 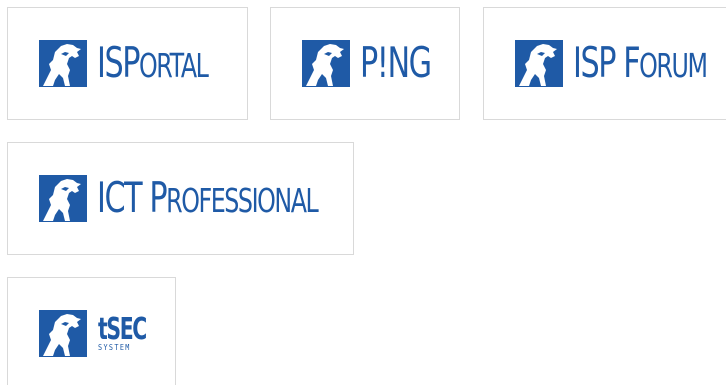 I want to click on ping-wordmark: P! NG, so click(x=396, y=62).